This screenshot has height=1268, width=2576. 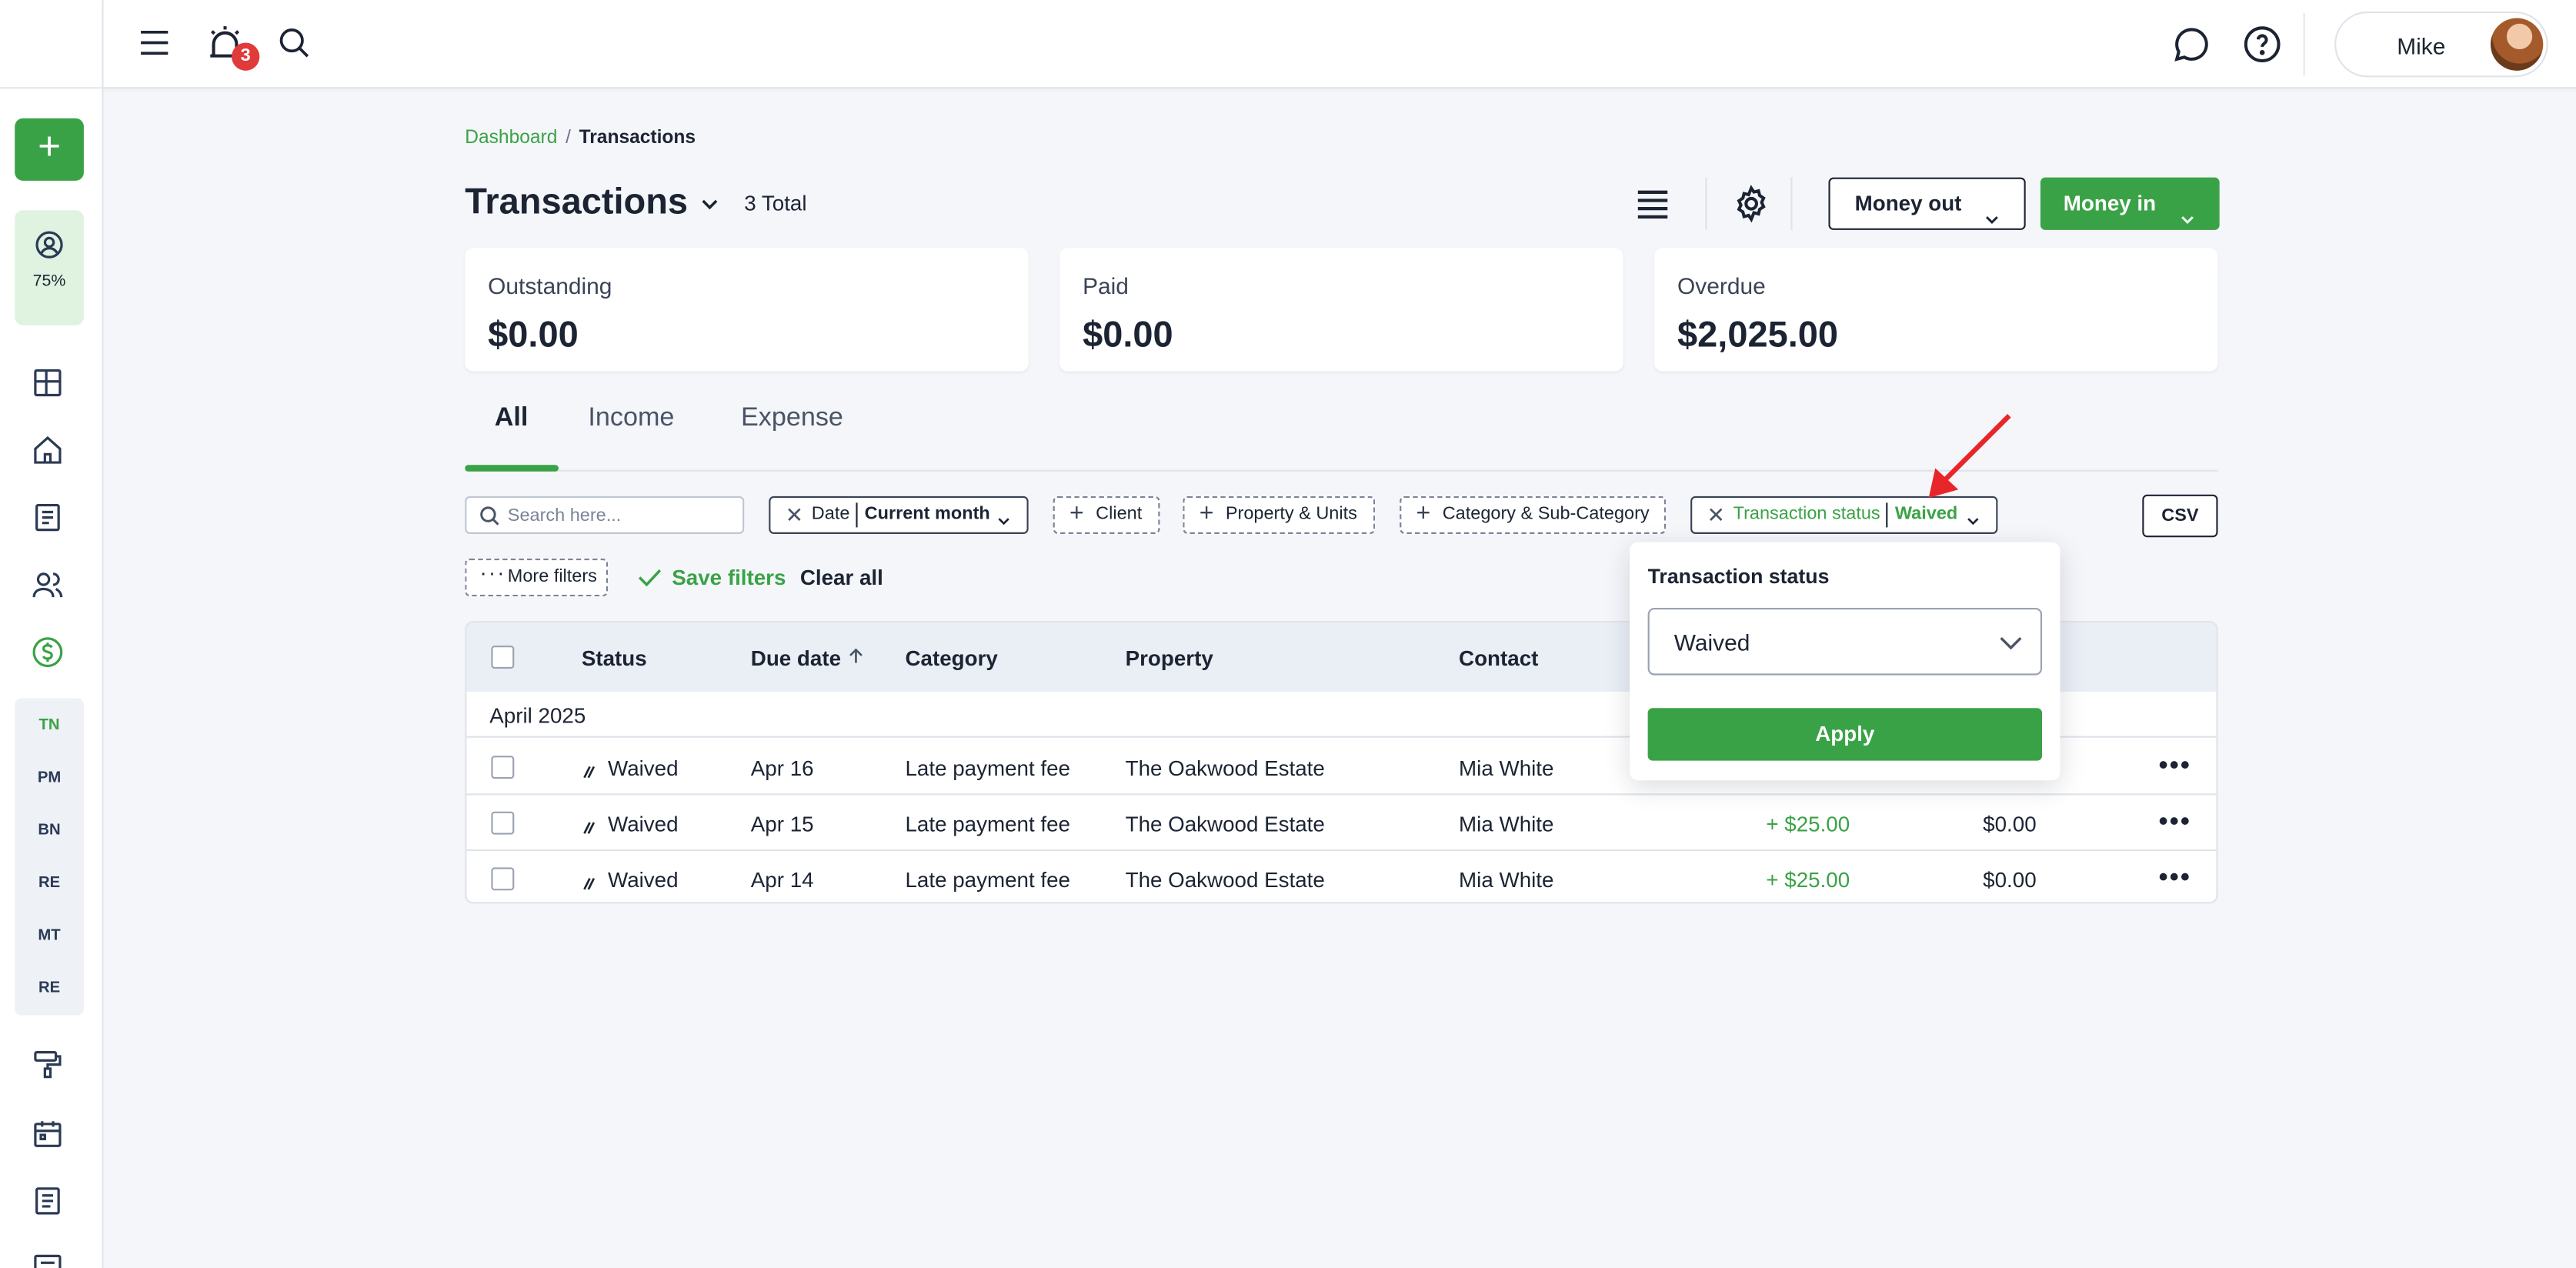 What do you see at coordinates (1758, 334) in the screenshot?
I see `card-value: $2,025.00` at bounding box center [1758, 334].